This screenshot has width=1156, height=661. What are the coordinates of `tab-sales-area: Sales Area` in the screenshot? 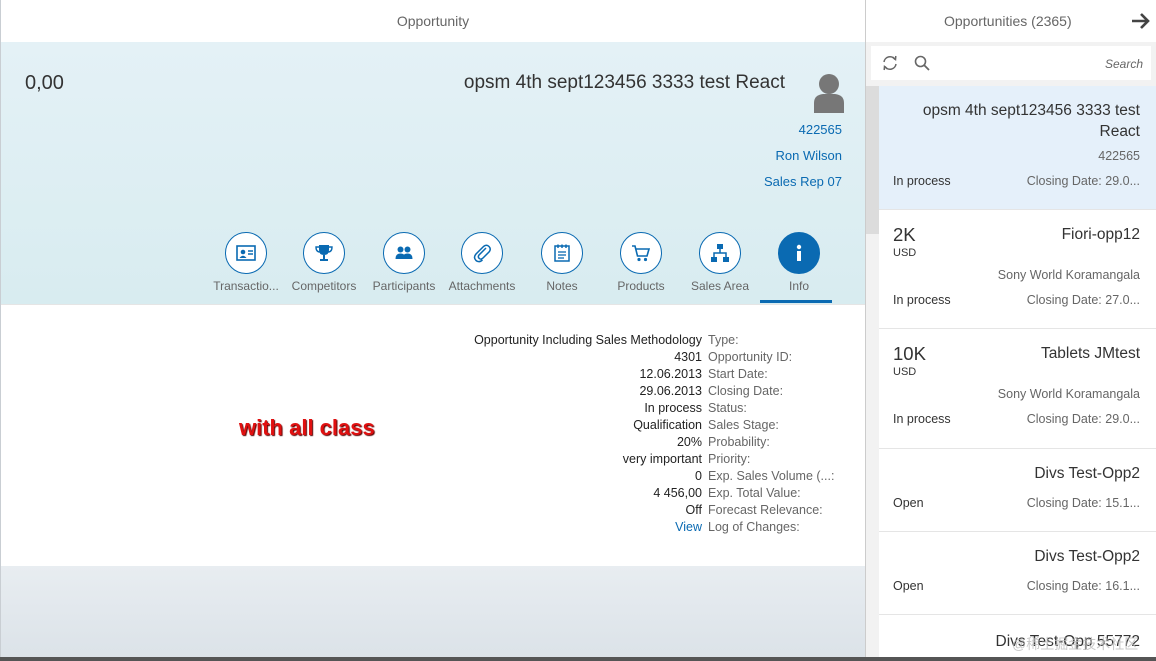 It's located at (720, 262).